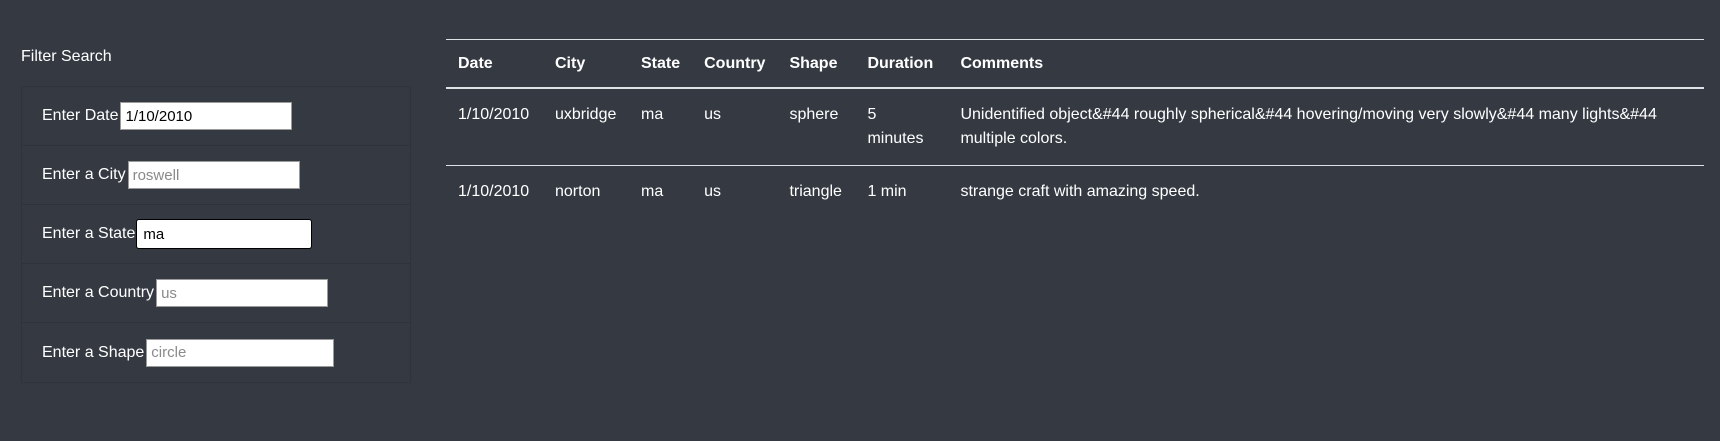  Describe the element at coordinates (570, 63) in the screenshot. I see `header-city: City` at that location.